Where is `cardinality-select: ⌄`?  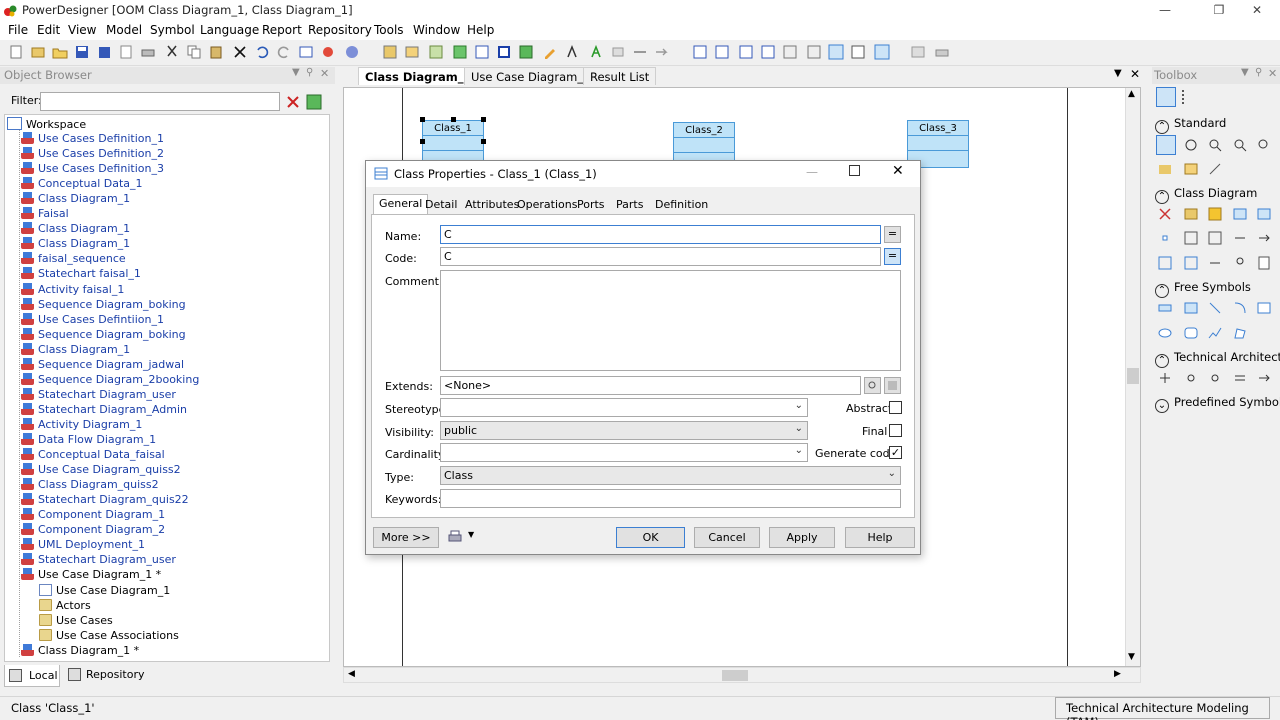
cardinality-select: ⌄ is located at coordinates (624, 452).